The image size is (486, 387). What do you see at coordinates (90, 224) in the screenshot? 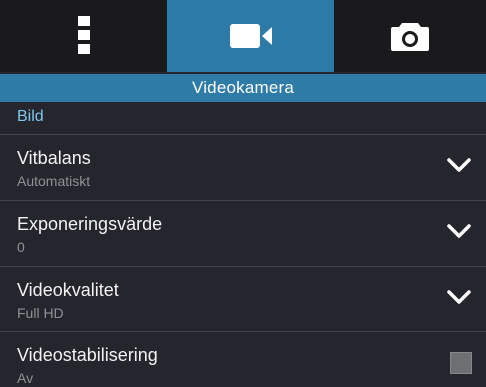
I see `setting-title: Exponeringsvärde` at bounding box center [90, 224].